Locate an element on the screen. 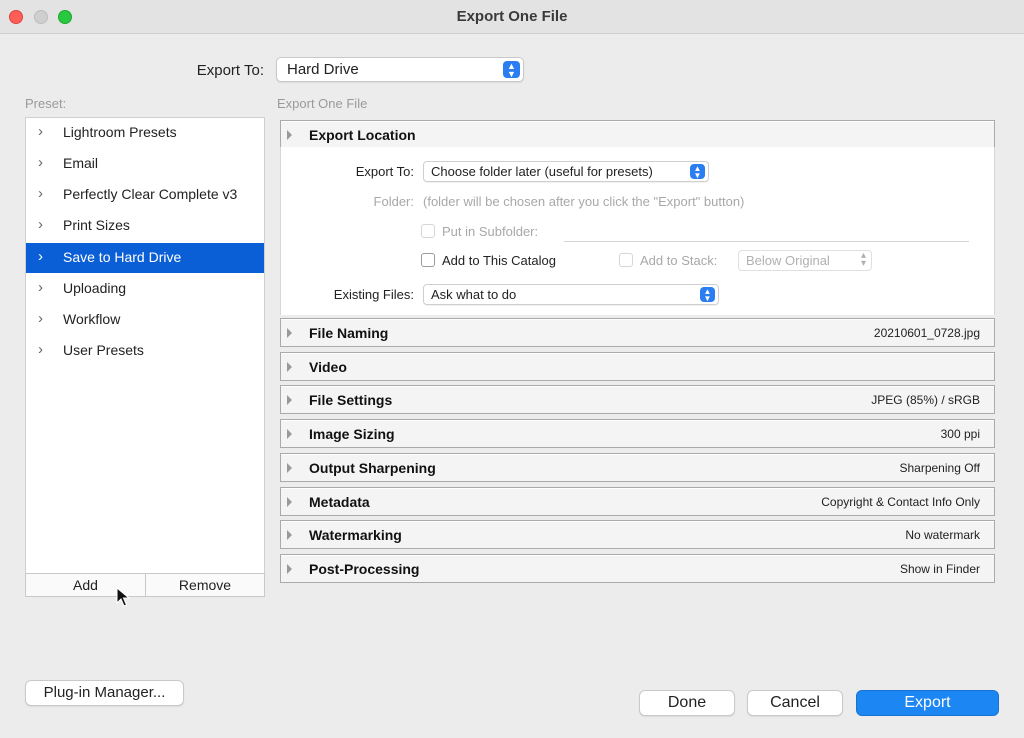  preset-item-label: Lightroom Presets is located at coordinates (120, 132).